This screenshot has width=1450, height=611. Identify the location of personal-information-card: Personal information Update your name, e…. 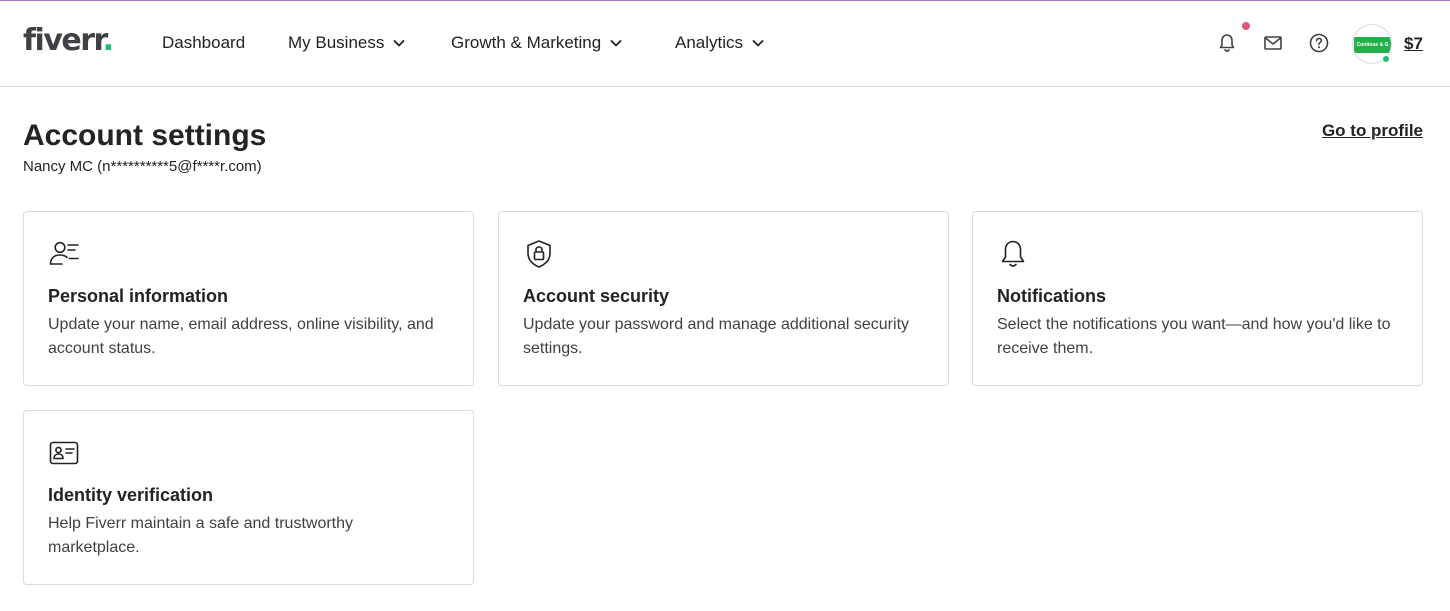
(248, 298).